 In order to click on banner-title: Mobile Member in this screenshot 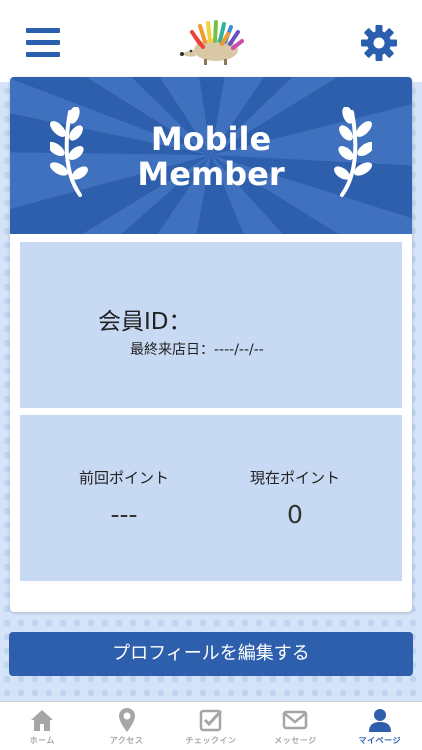, I will do `click(211, 156)`.